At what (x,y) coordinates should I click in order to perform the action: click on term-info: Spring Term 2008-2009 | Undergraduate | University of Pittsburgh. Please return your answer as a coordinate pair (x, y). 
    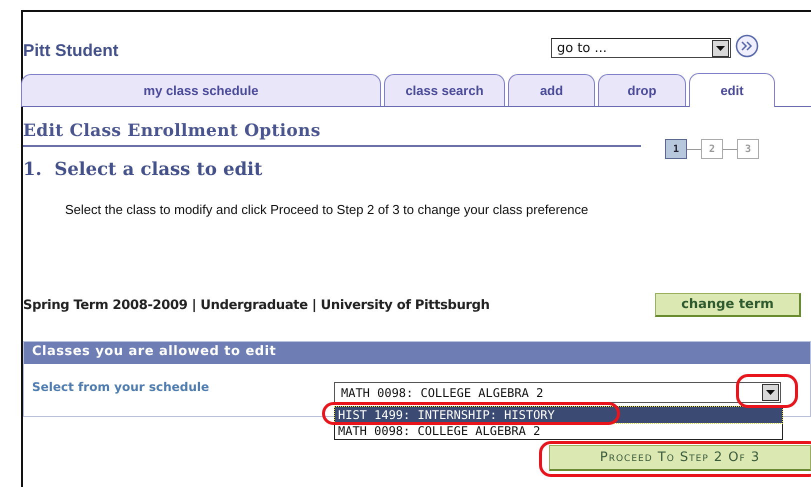
    Looking at the image, I should click on (257, 305).